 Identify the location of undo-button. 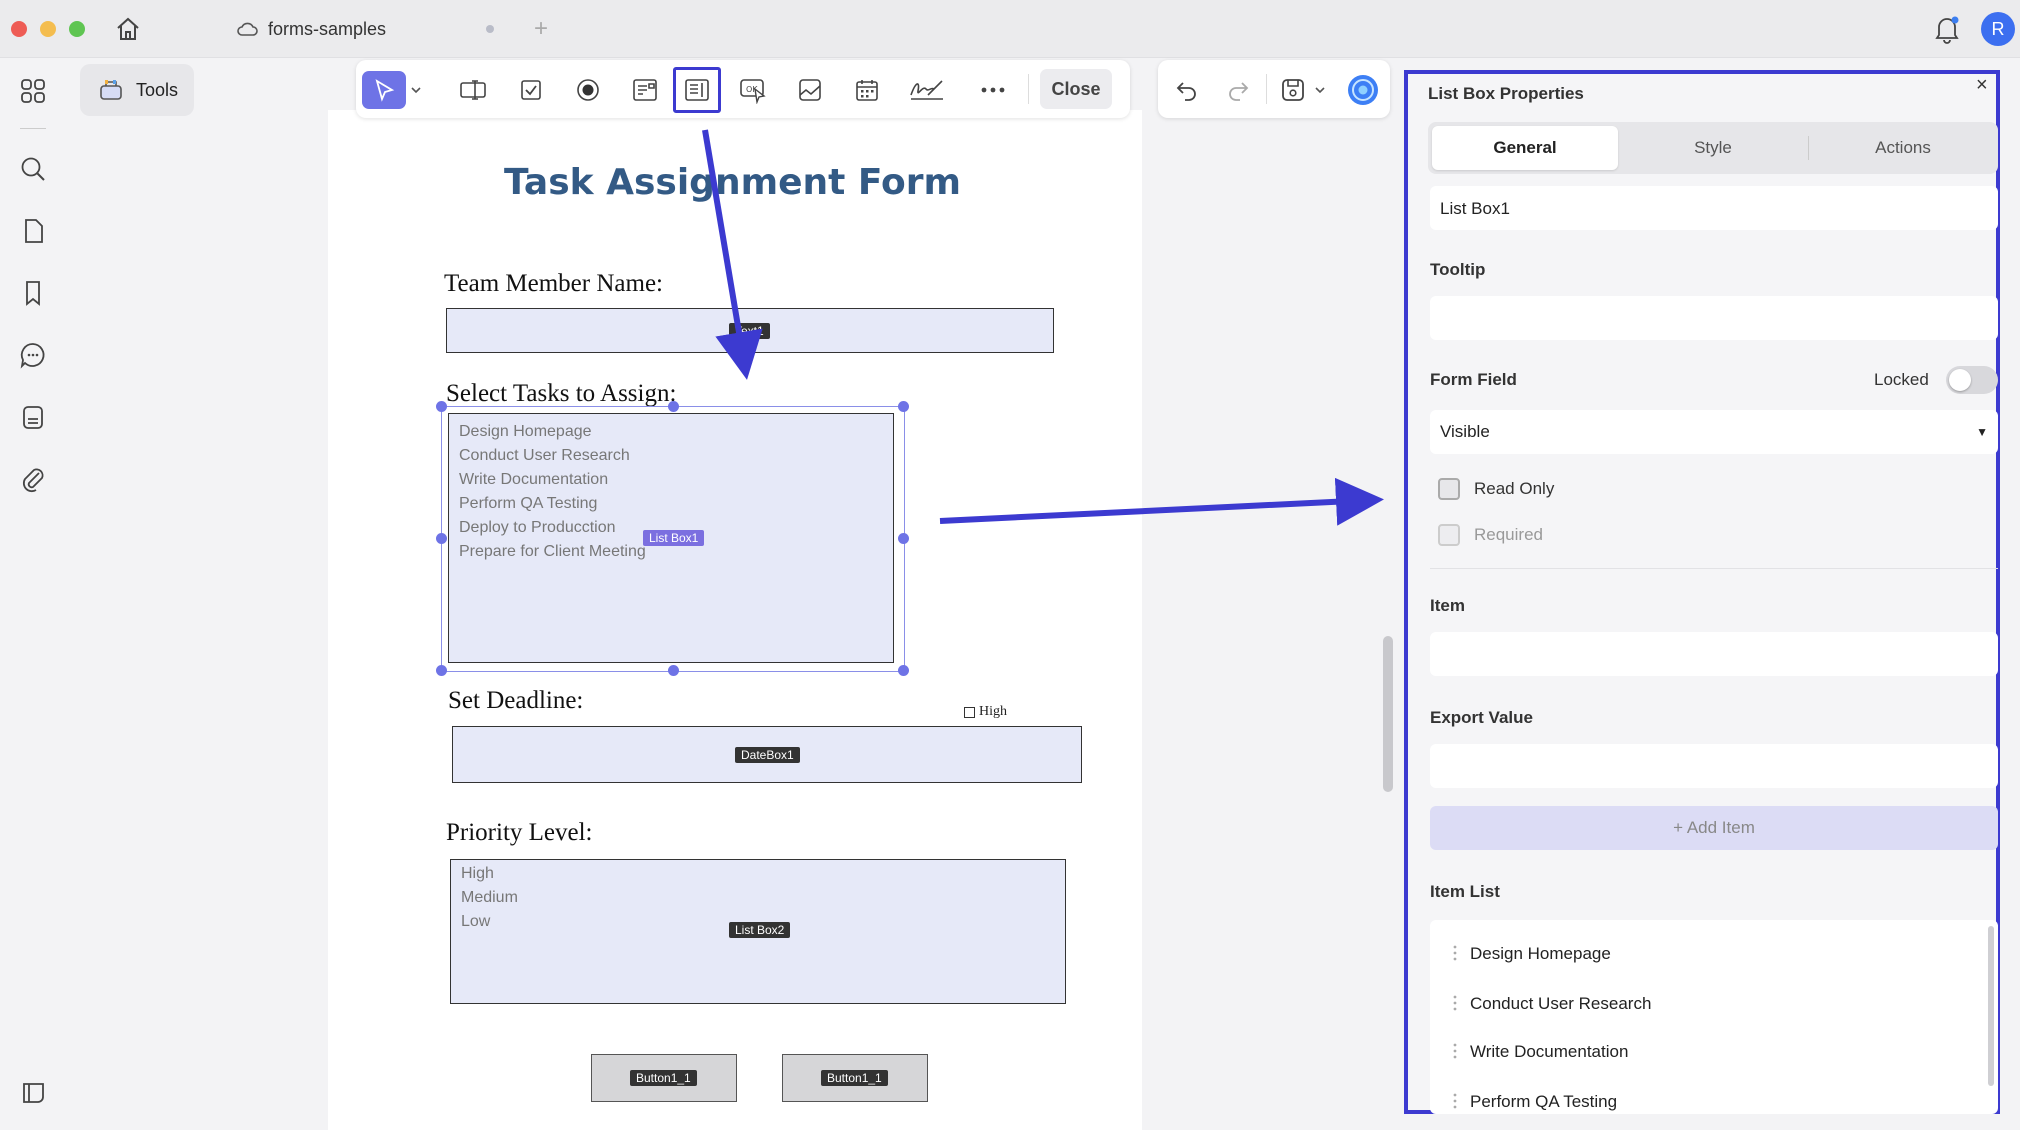
(1187, 90).